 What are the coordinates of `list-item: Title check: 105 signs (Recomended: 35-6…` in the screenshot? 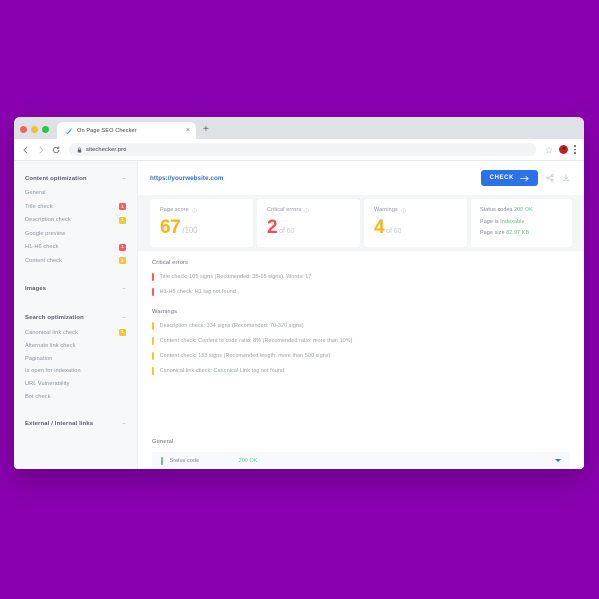 It's located at (361, 277).